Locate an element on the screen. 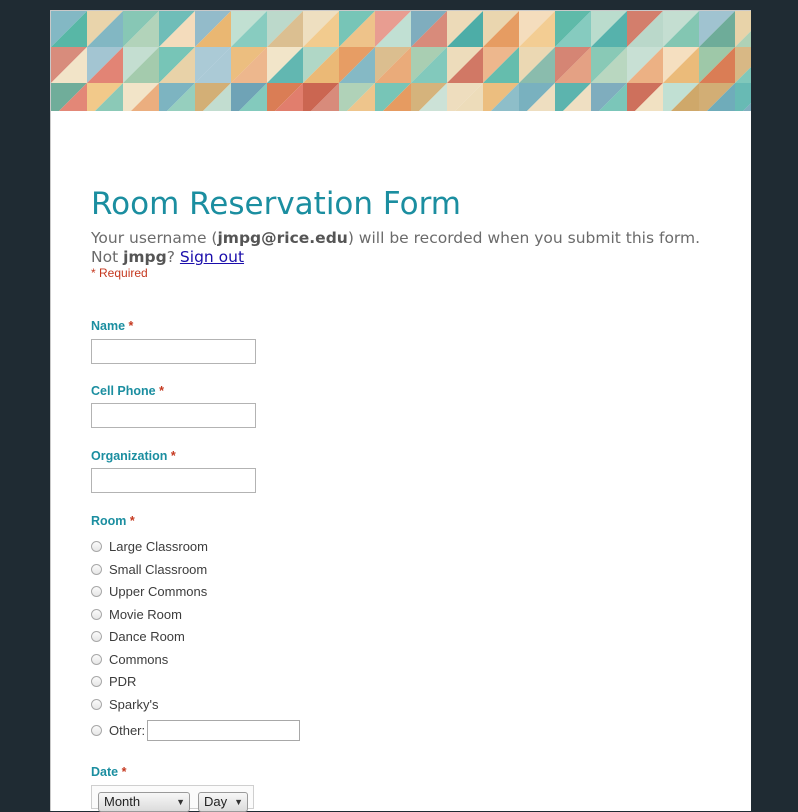 This screenshot has width=798, height=812. day-select-value: Day is located at coordinates (216, 801).